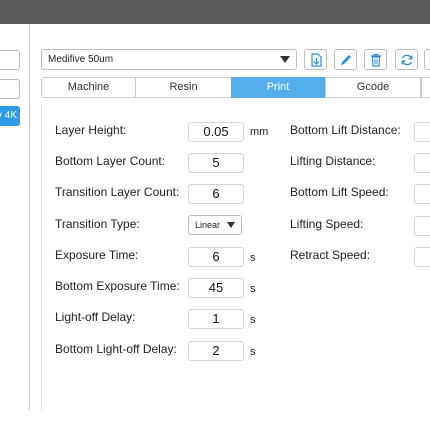 This screenshot has height=430, width=430. I want to click on printer-list-selected-item: y 4K, so click(10, 116).